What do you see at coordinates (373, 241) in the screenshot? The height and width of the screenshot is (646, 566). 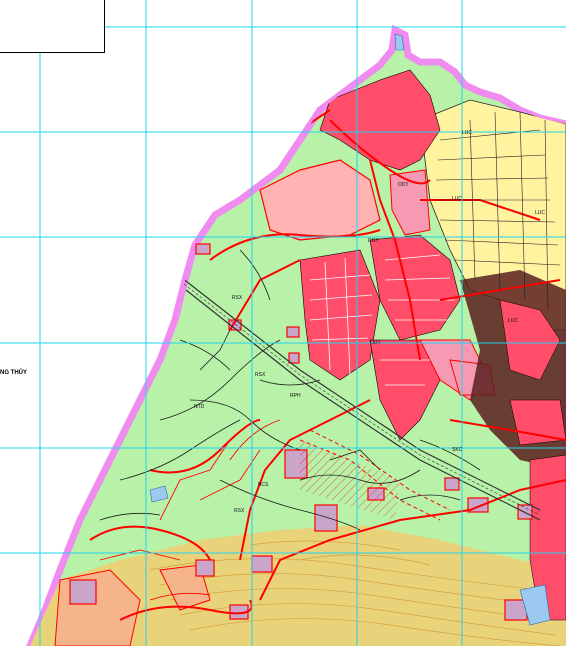 I see `zone-label: DGT` at bounding box center [373, 241].